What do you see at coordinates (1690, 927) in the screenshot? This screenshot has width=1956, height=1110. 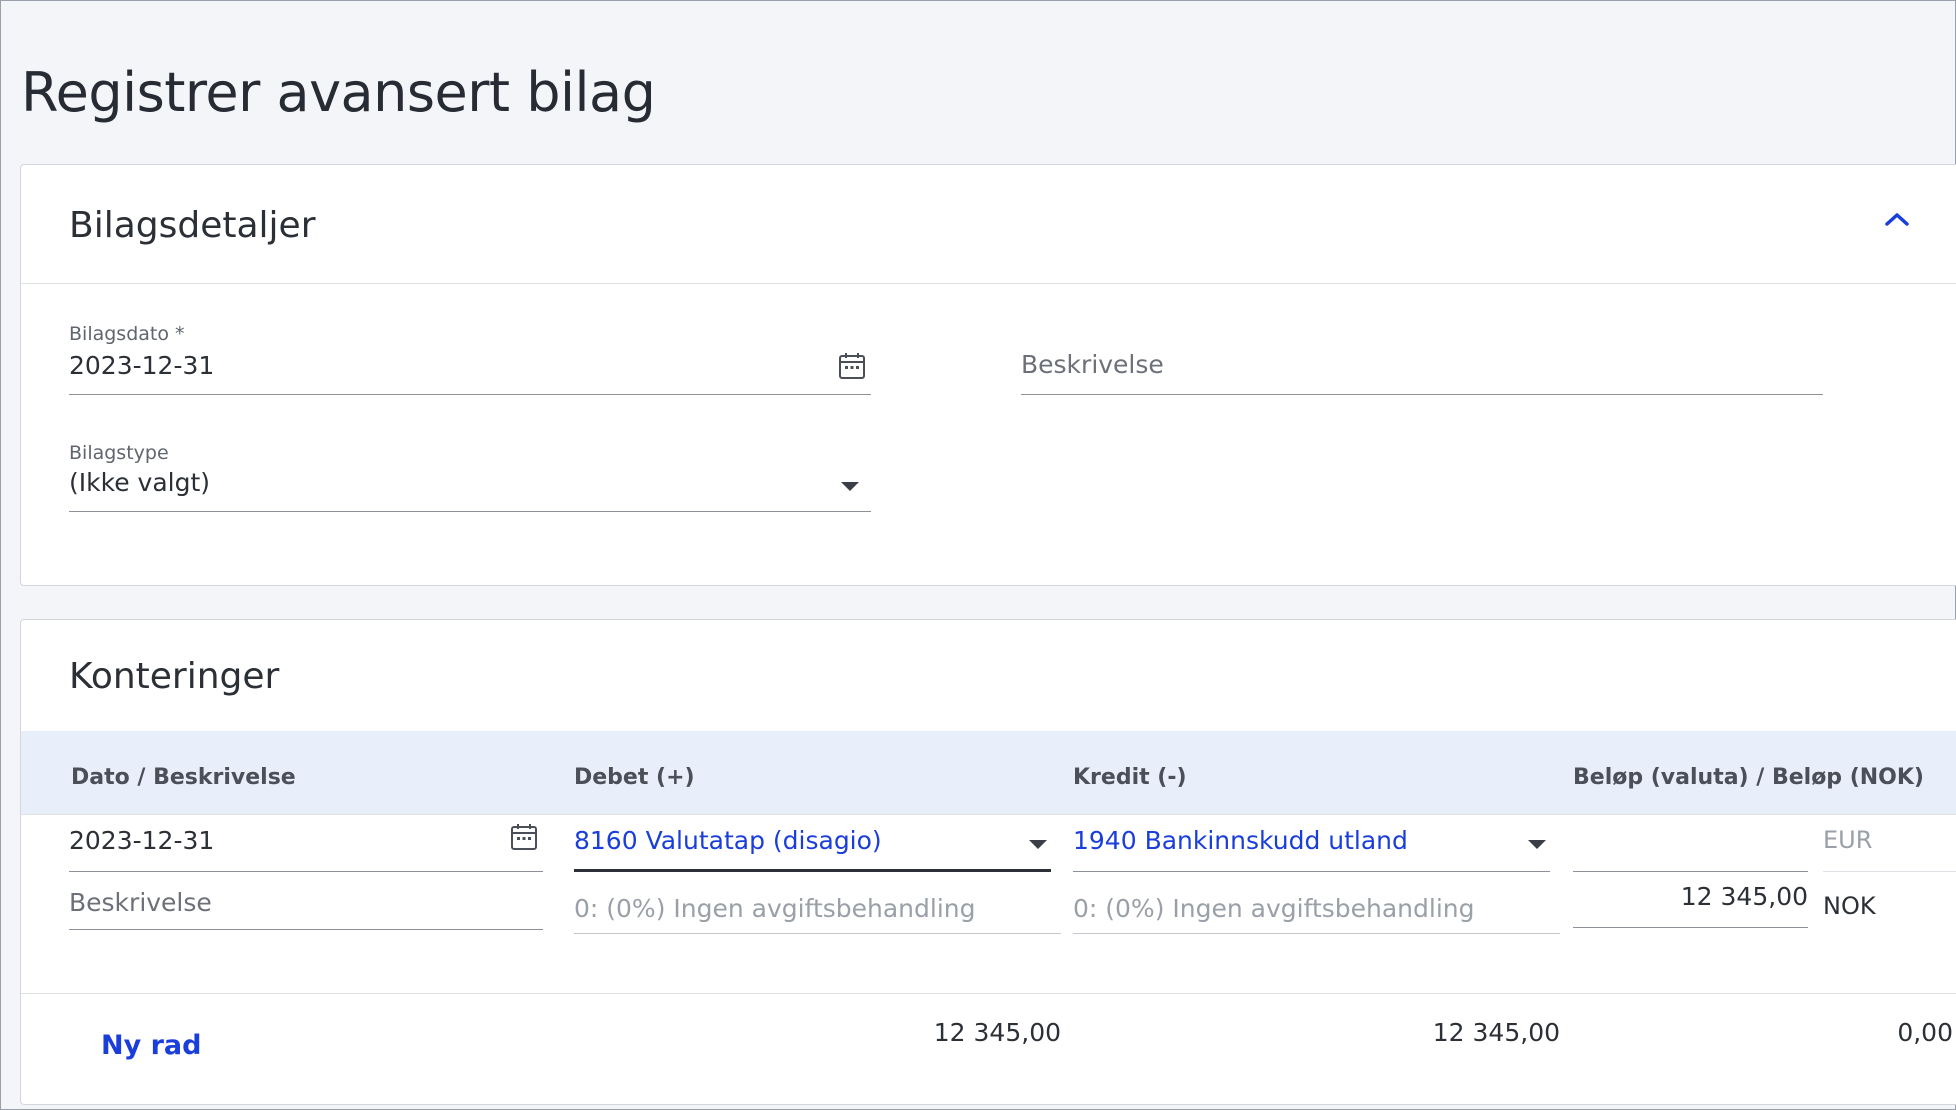 I see `nok-amount-underline` at bounding box center [1690, 927].